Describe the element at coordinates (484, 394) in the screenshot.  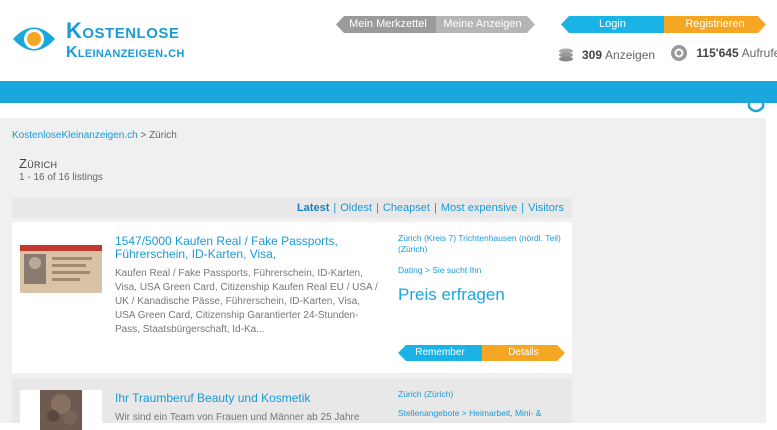
I see `listing-location-link: Zürich (Zürich)` at that location.